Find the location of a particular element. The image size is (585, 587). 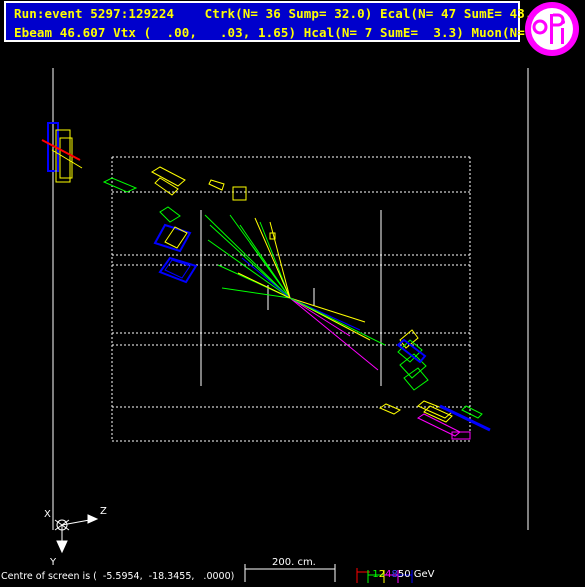

energy-legend-digit-50: 50 is located at coordinates (404, 574).